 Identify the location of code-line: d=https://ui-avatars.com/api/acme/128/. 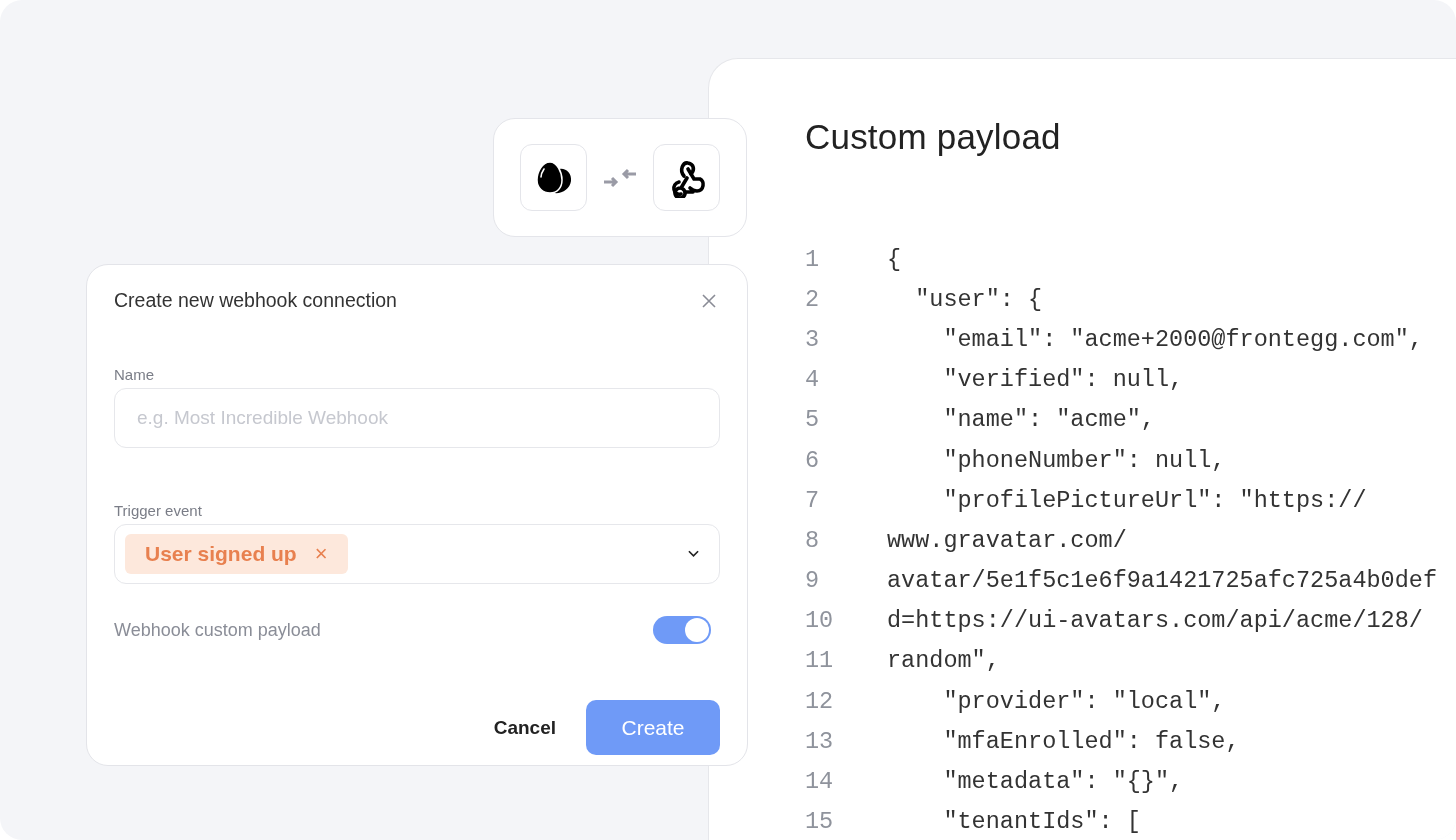
(1155, 621).